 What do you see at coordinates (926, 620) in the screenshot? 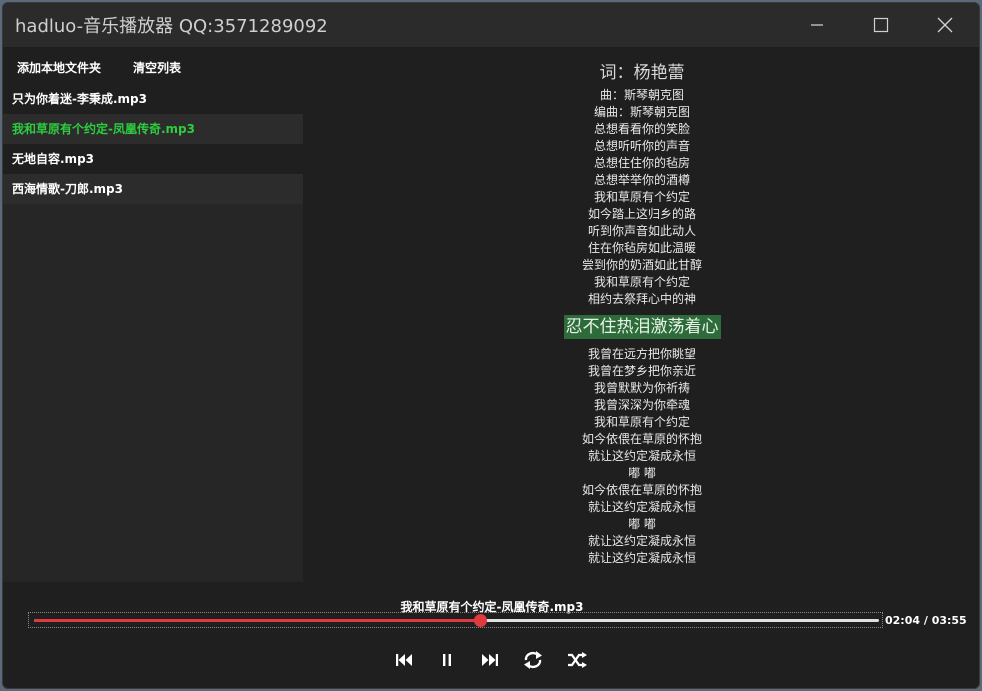
I see `time-display: 02:04 / 03:55` at bounding box center [926, 620].